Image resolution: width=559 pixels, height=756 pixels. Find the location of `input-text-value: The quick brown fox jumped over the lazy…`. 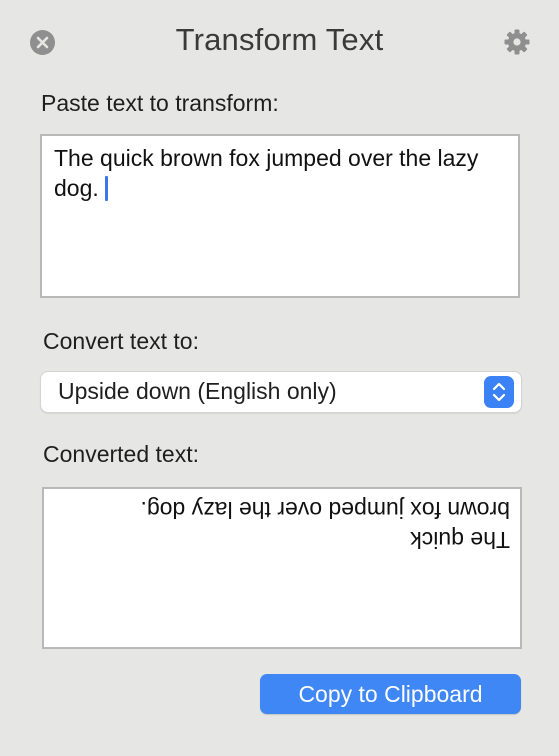

input-text-value: The quick brown fox jumped over the lazy… is located at coordinates (266, 173).